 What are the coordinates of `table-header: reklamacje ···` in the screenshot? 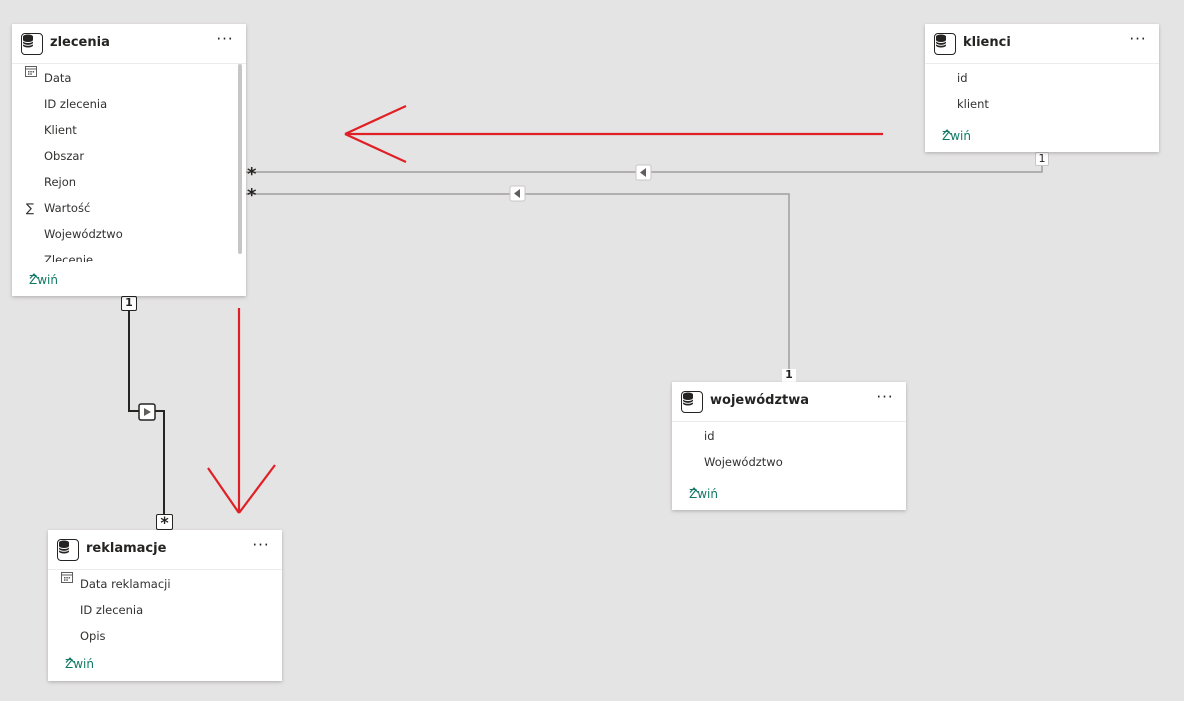 It's located at (165, 550).